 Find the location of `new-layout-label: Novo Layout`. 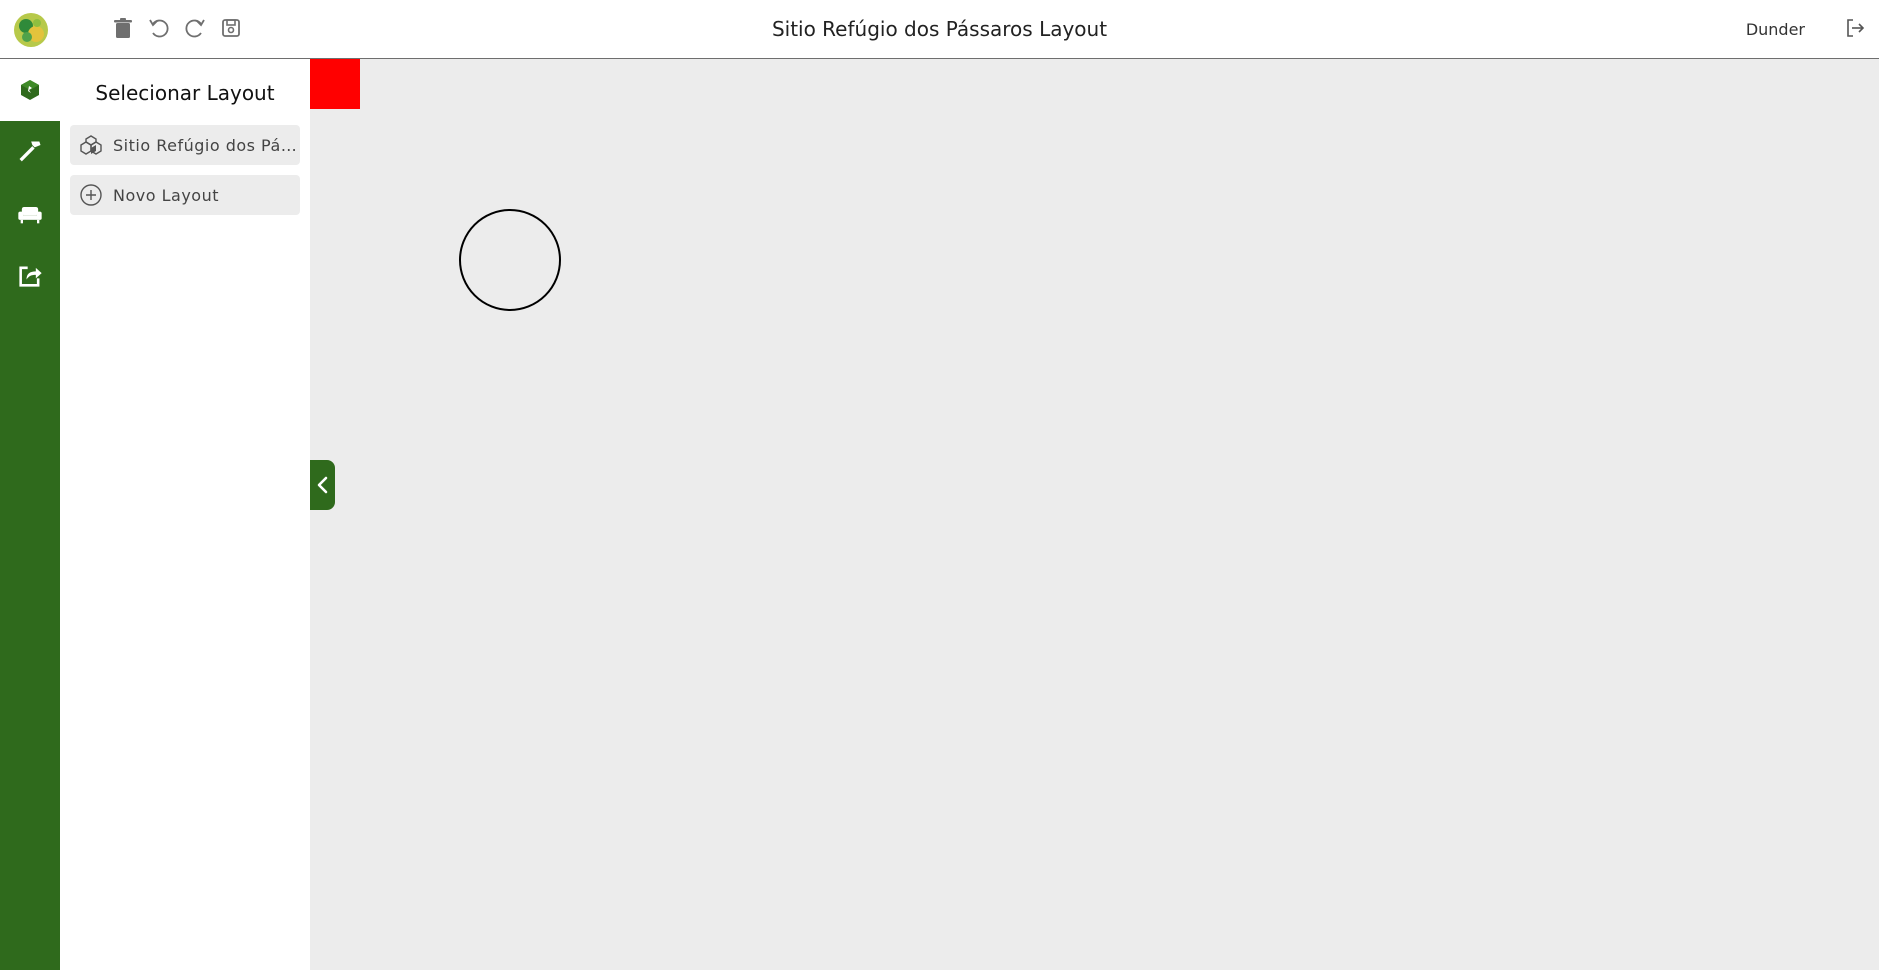

new-layout-label: Novo Layout is located at coordinates (166, 195).